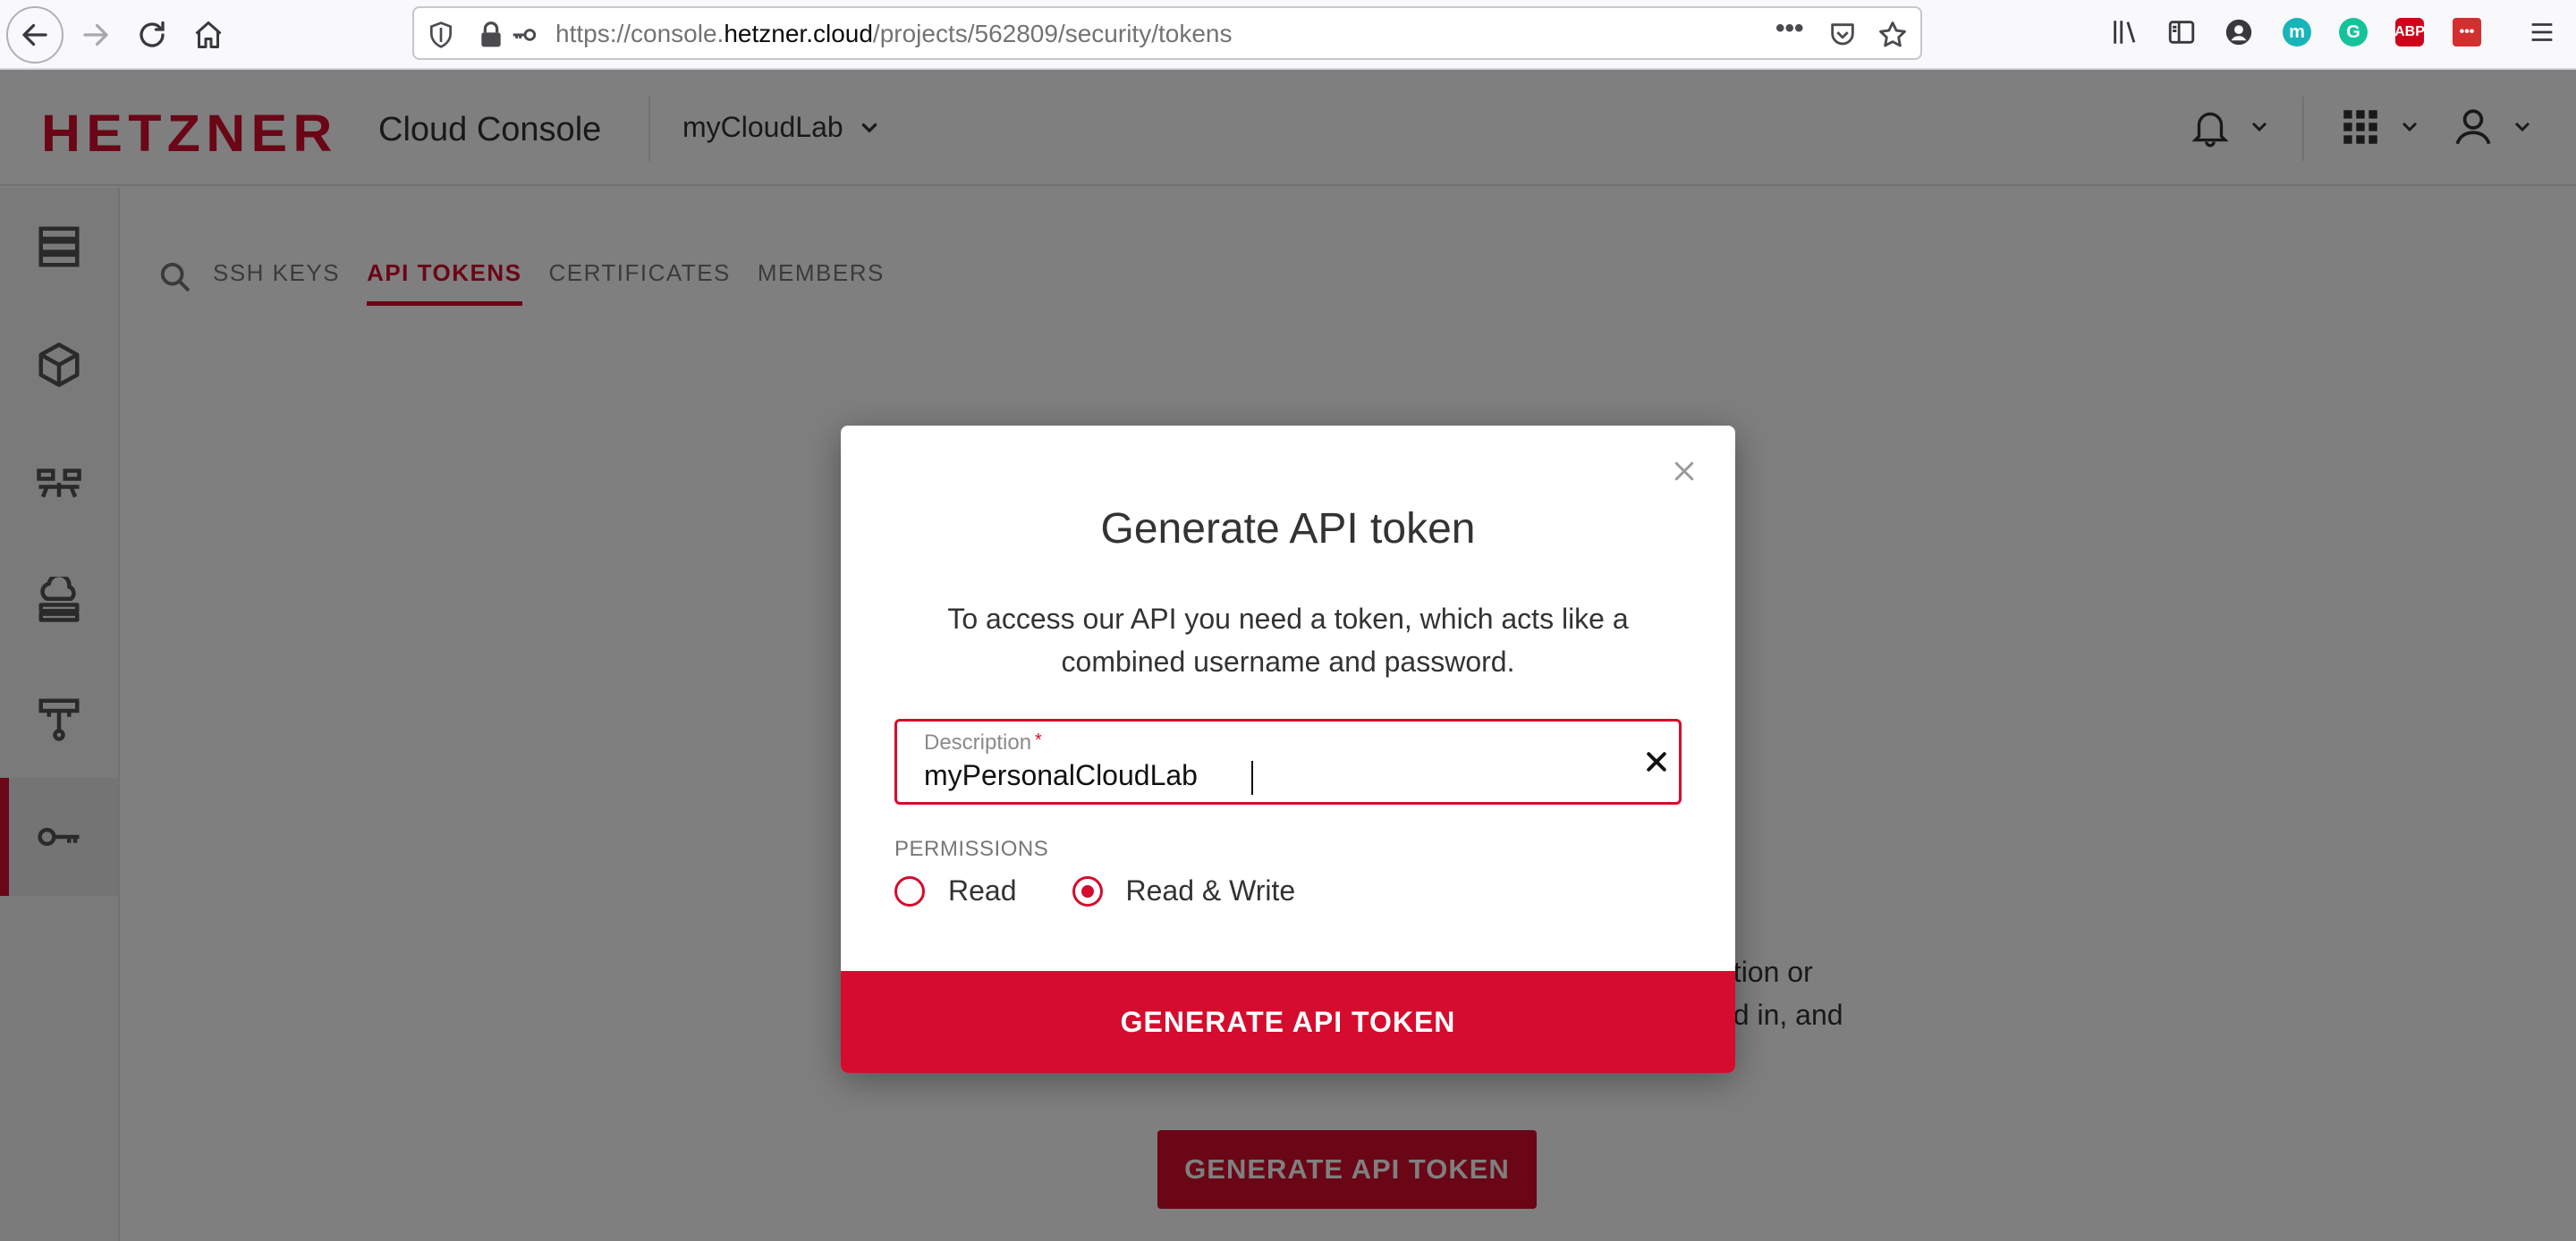  I want to click on arrow-left-icon, so click(34, 34).